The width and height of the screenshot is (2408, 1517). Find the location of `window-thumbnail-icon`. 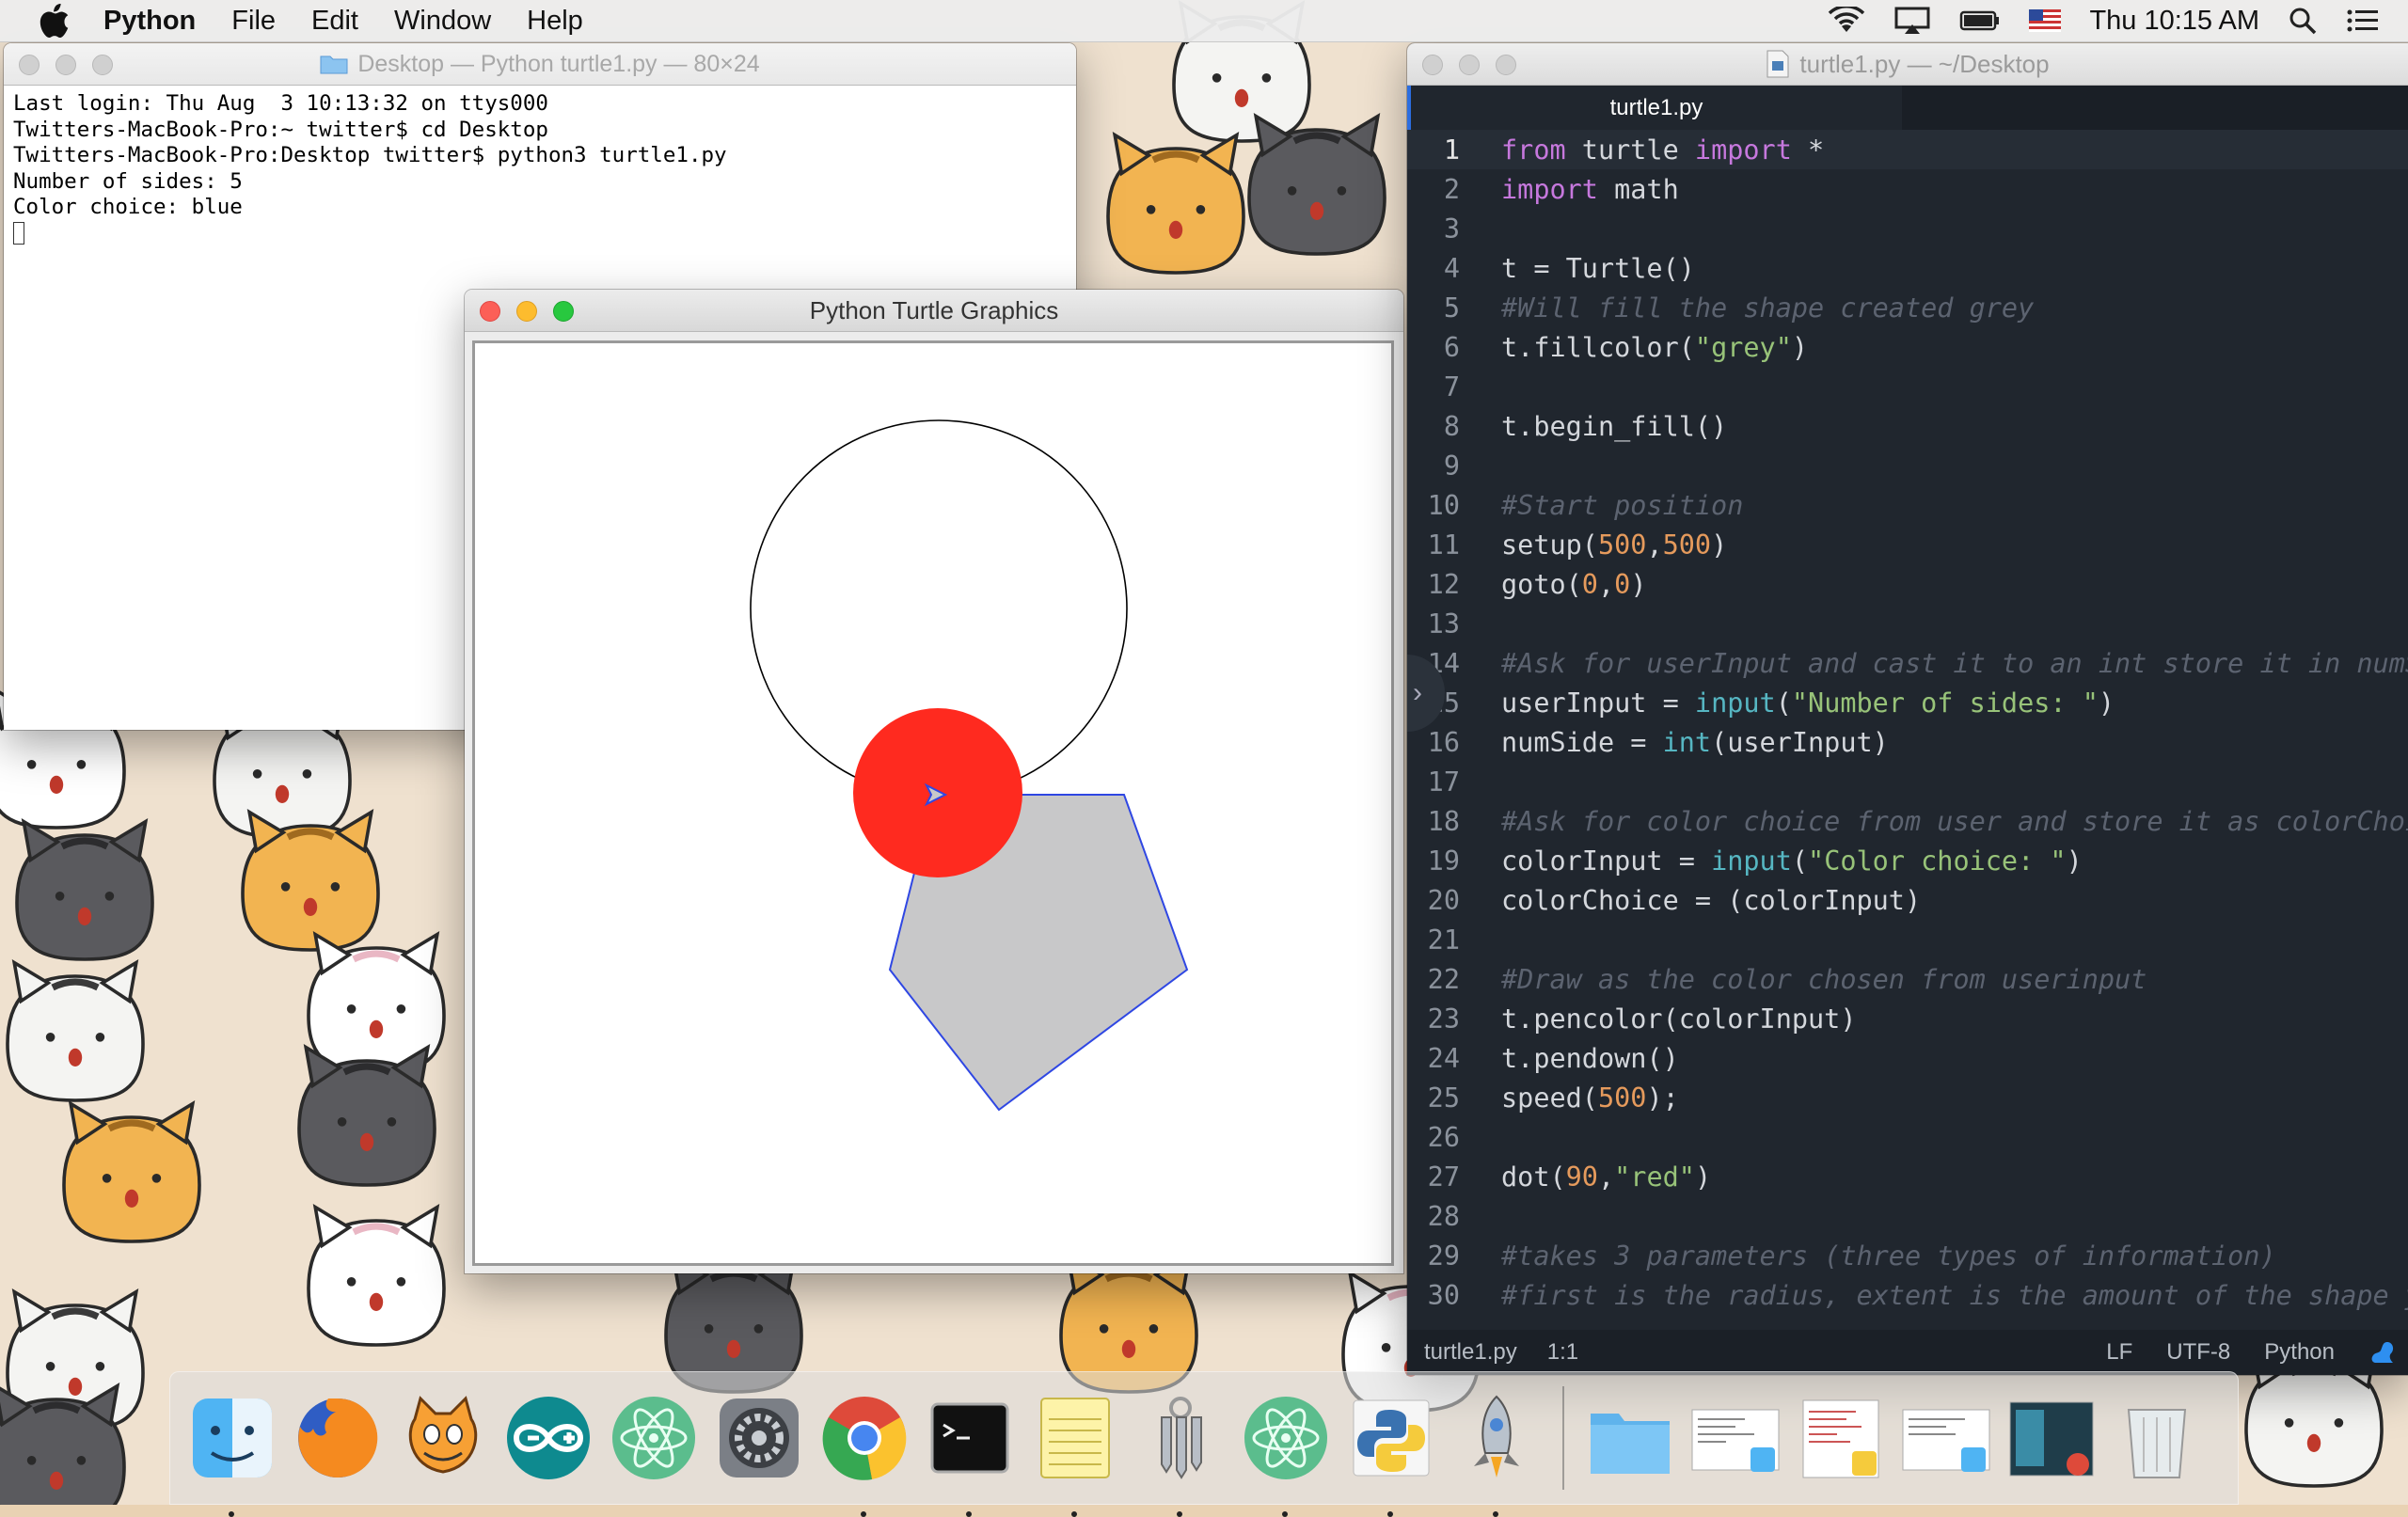

window-thumbnail-icon is located at coordinates (2052, 1439).